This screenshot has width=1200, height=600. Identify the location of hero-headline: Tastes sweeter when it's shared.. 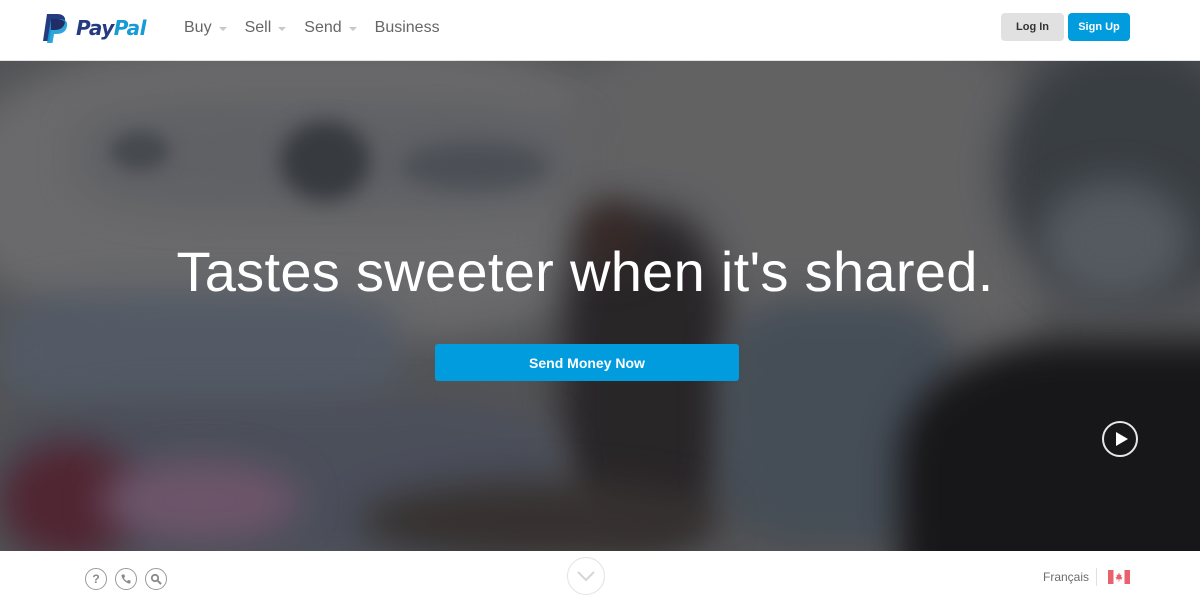
(585, 271).